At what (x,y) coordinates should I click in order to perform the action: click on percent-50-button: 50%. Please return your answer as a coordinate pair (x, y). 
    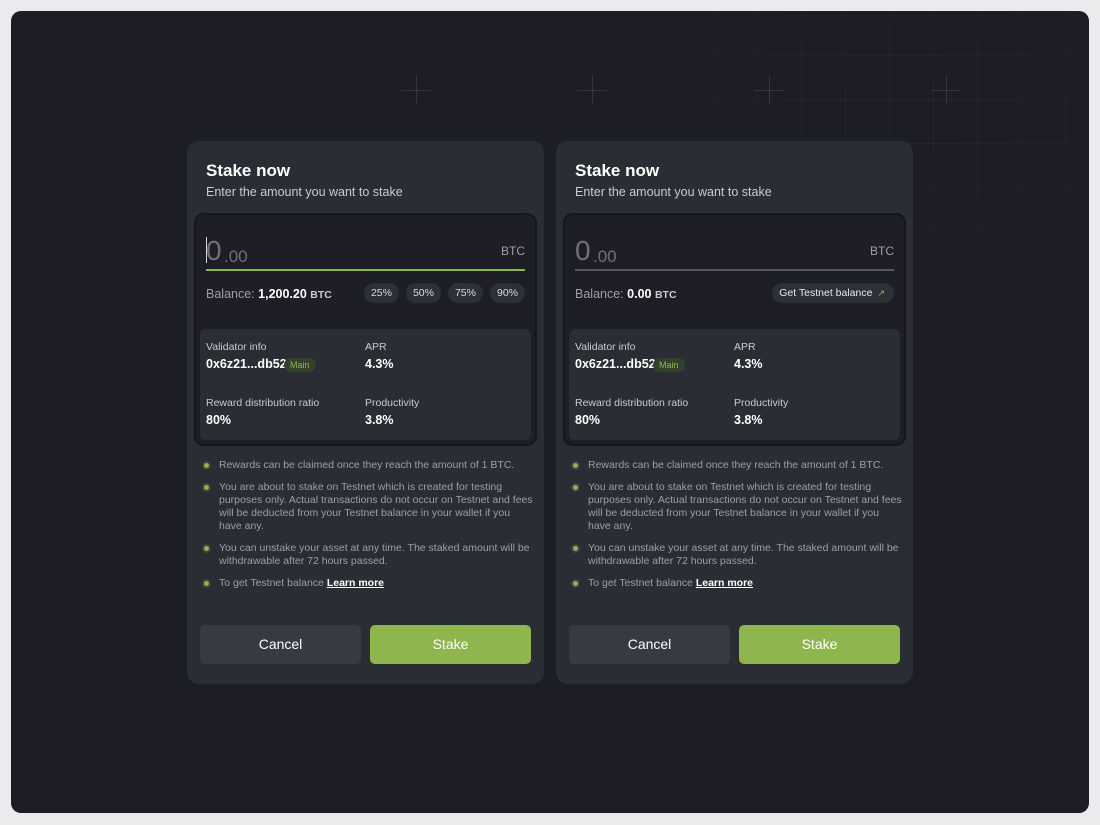
    Looking at the image, I should click on (423, 293).